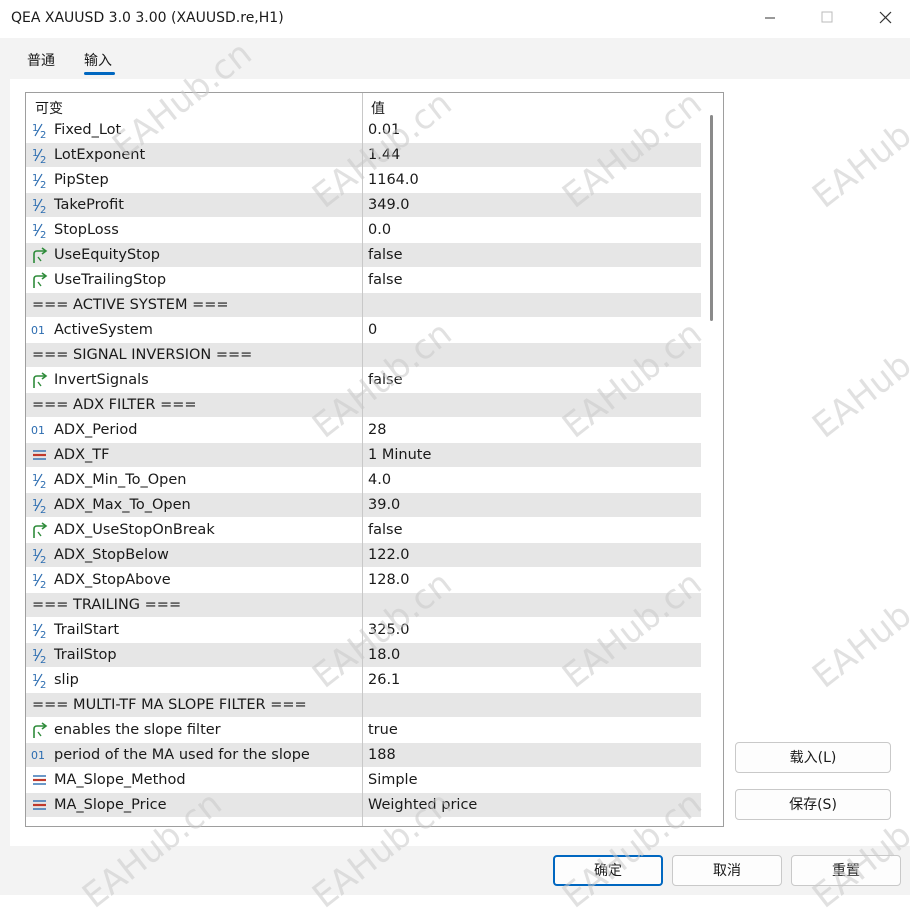 This screenshot has height=916, width=910. Describe the element at coordinates (384, 130) in the screenshot. I see `parameter-value: 0.01` at that location.